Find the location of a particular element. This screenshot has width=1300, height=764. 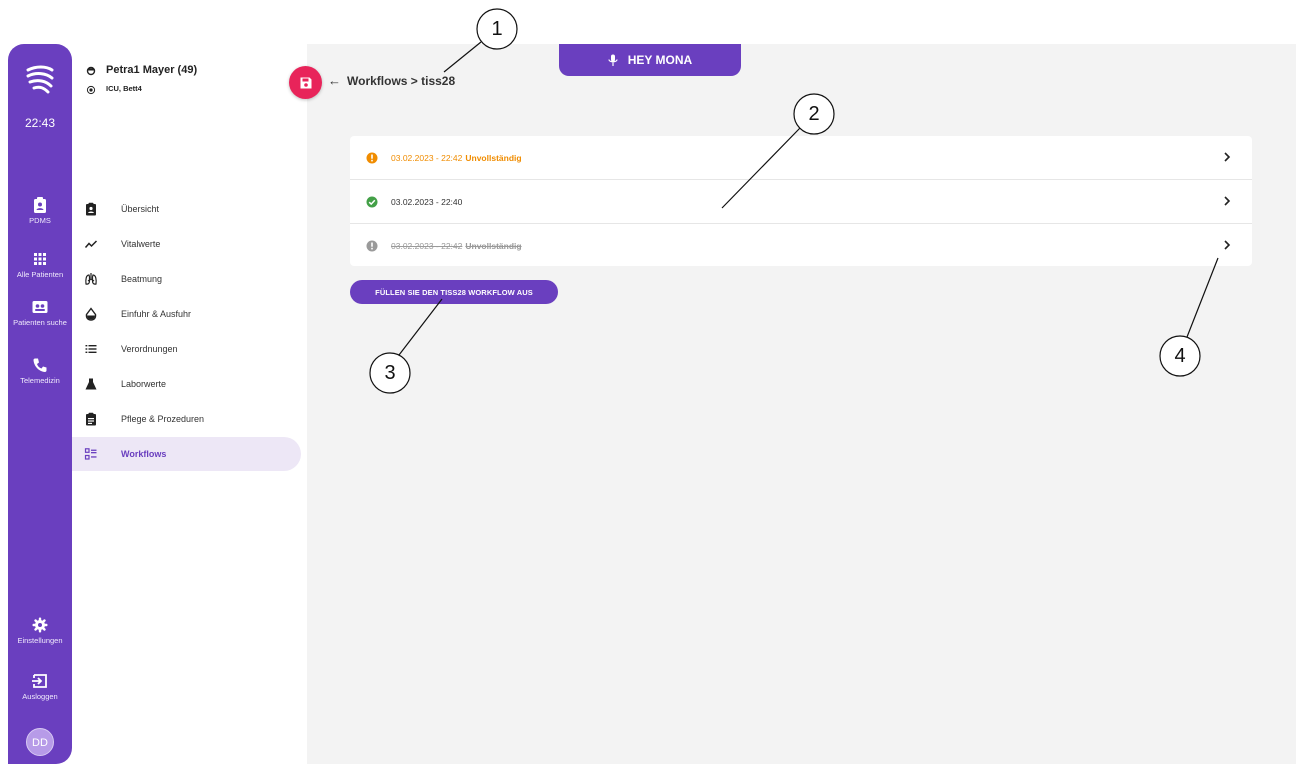

user-avatar: DD is located at coordinates (40, 742).